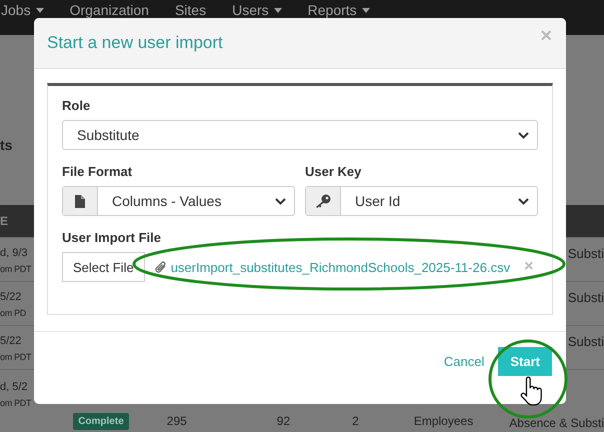 The height and width of the screenshot is (432, 604). What do you see at coordinates (333, 171) in the screenshot?
I see `field-label: User Key` at bounding box center [333, 171].